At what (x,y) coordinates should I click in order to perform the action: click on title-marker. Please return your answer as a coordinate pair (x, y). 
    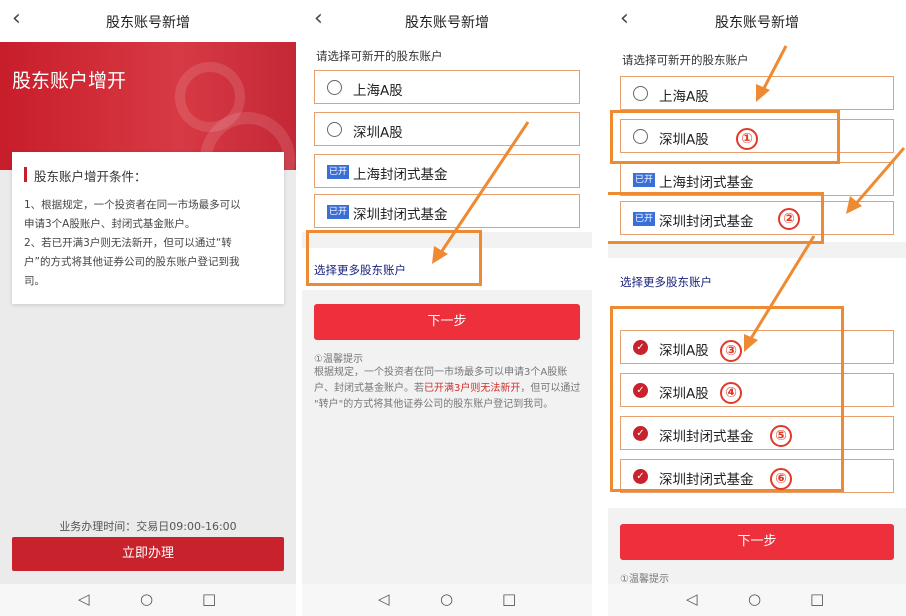
    Looking at the image, I should click on (25, 174).